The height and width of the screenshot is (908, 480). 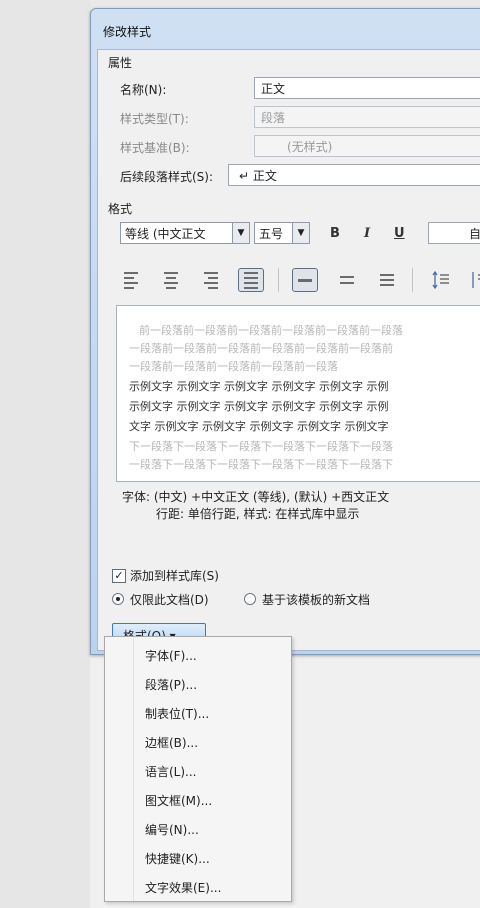 What do you see at coordinates (118, 599) in the screenshot?
I see `only-this-document-radio` at bounding box center [118, 599].